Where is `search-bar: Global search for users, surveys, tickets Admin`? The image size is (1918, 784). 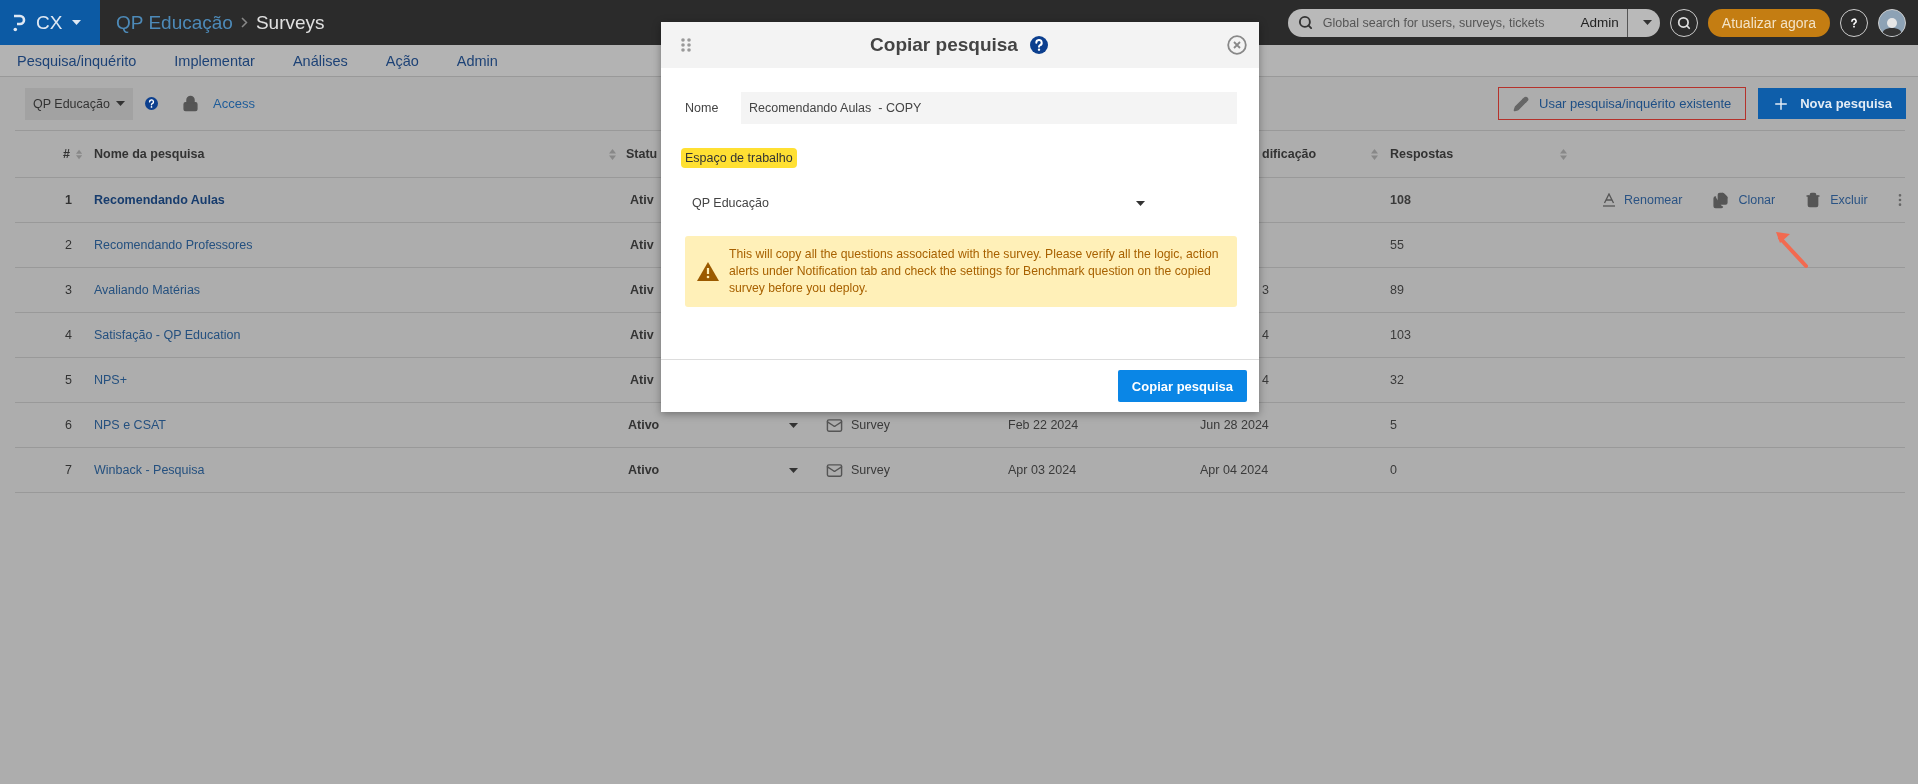
search-bar: Global search for users, surveys, tickets Admin is located at coordinates (1473, 22).